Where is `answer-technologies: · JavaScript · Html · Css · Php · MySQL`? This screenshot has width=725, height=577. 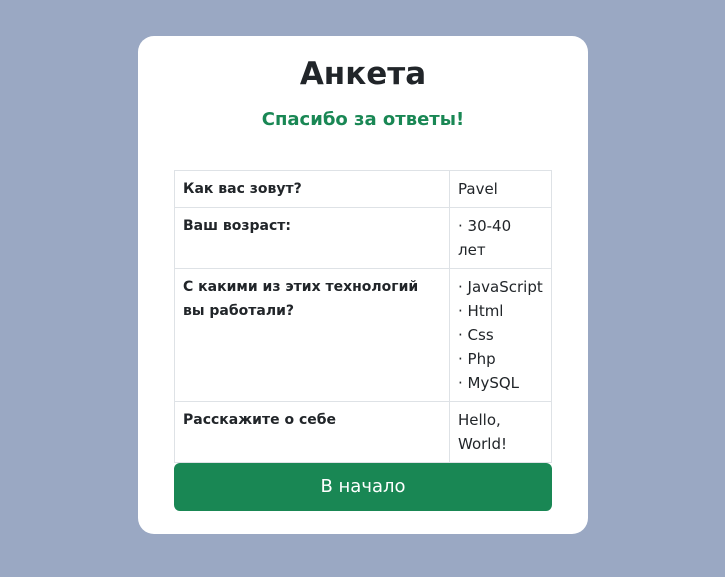
answer-technologies: · JavaScript · Html · Css · Php · MySQL is located at coordinates (500, 335).